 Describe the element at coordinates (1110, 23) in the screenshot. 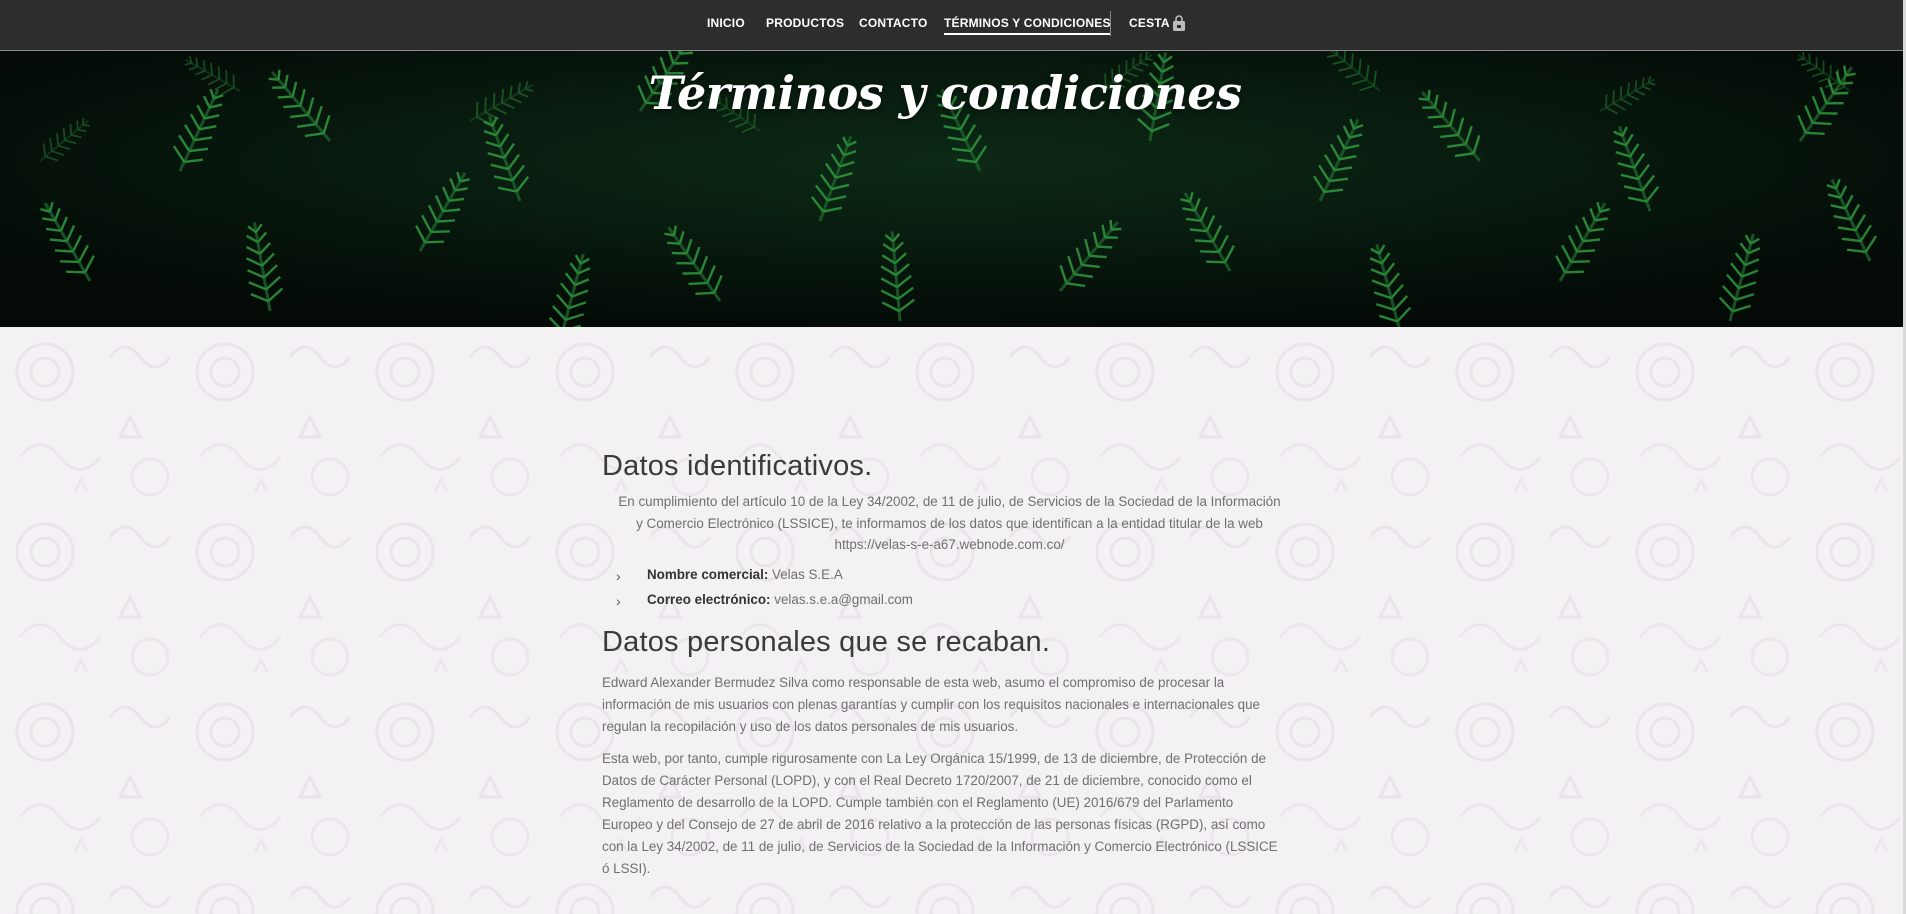

I see `nav-divider` at that location.